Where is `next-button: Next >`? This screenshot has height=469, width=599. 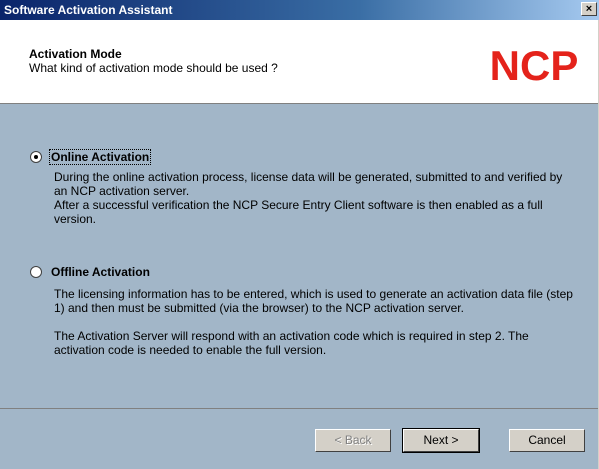 next-button: Next > is located at coordinates (441, 440).